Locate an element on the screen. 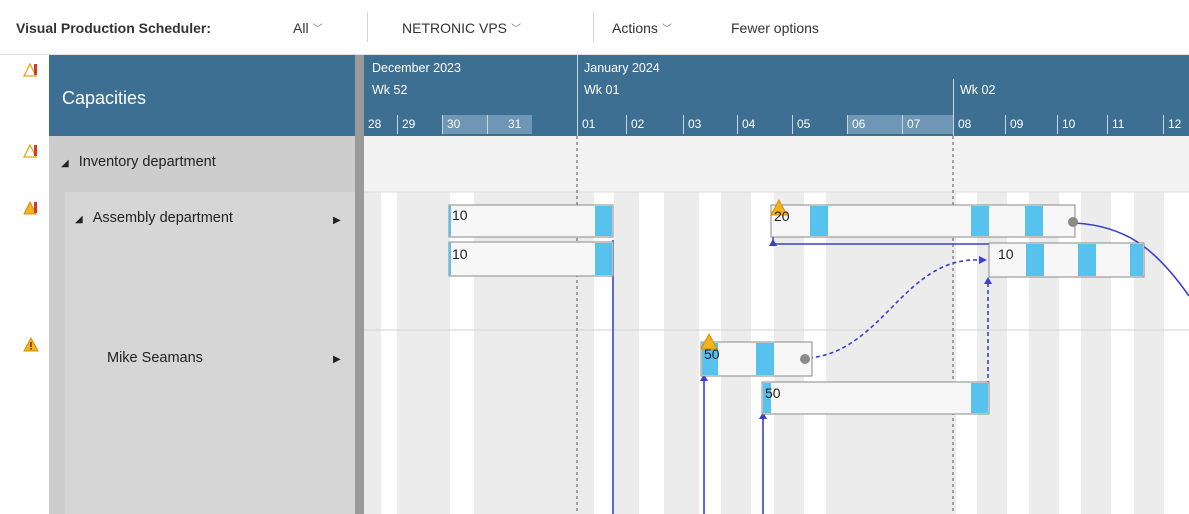  day-cell: 08 is located at coordinates (979, 124).